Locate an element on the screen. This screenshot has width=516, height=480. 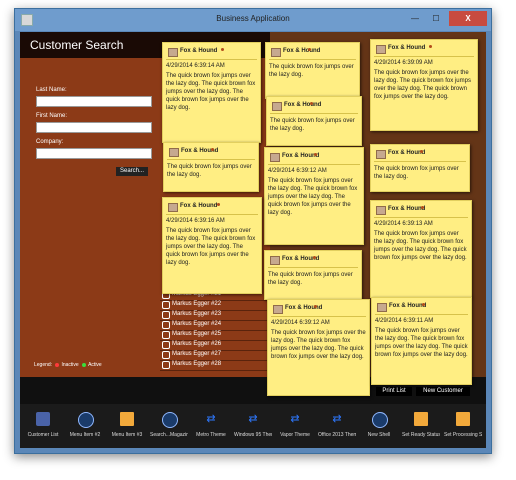
note-date: 4/29/2014 6:39:14 AM is located at coordinates (195, 66).